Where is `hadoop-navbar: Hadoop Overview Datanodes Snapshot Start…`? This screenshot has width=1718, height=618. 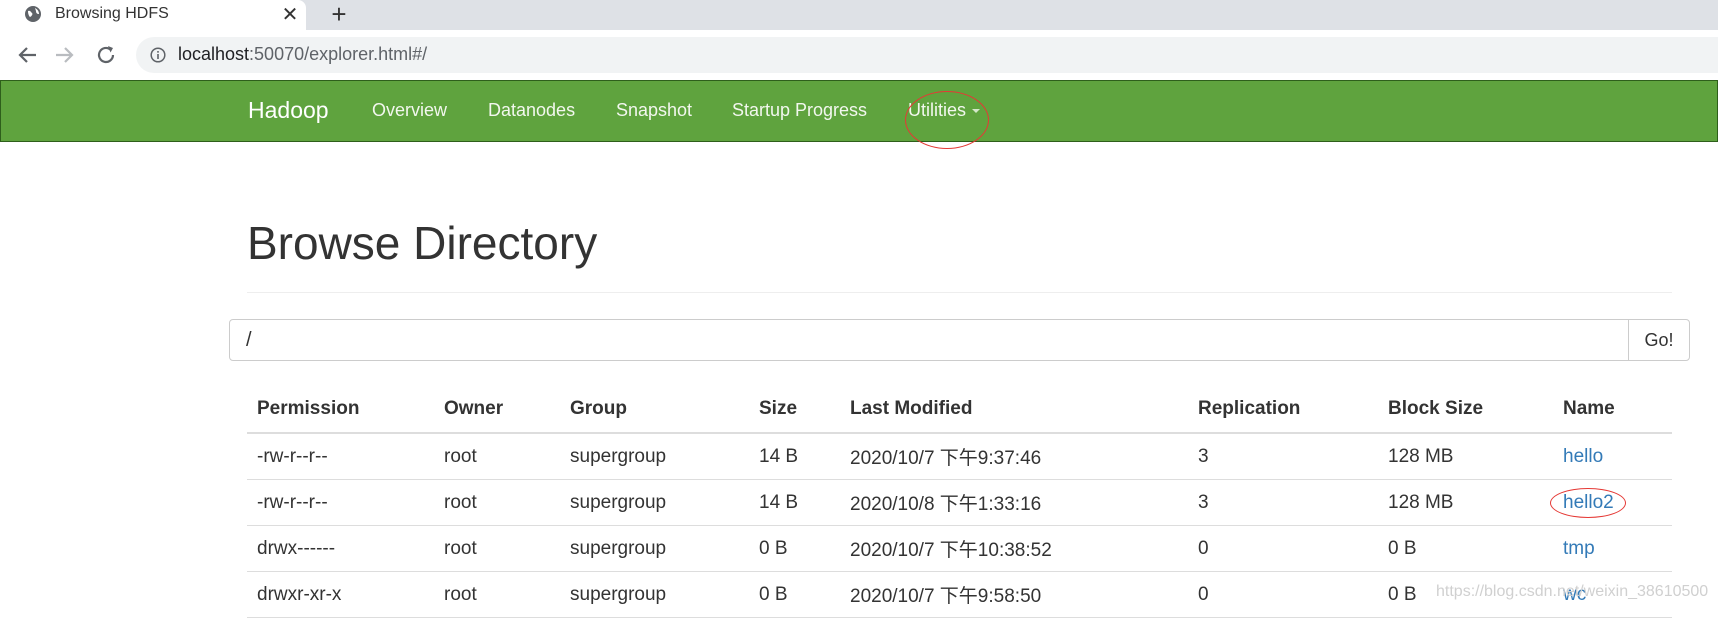 hadoop-navbar: Hadoop Overview Datanodes Snapshot Start… is located at coordinates (859, 111).